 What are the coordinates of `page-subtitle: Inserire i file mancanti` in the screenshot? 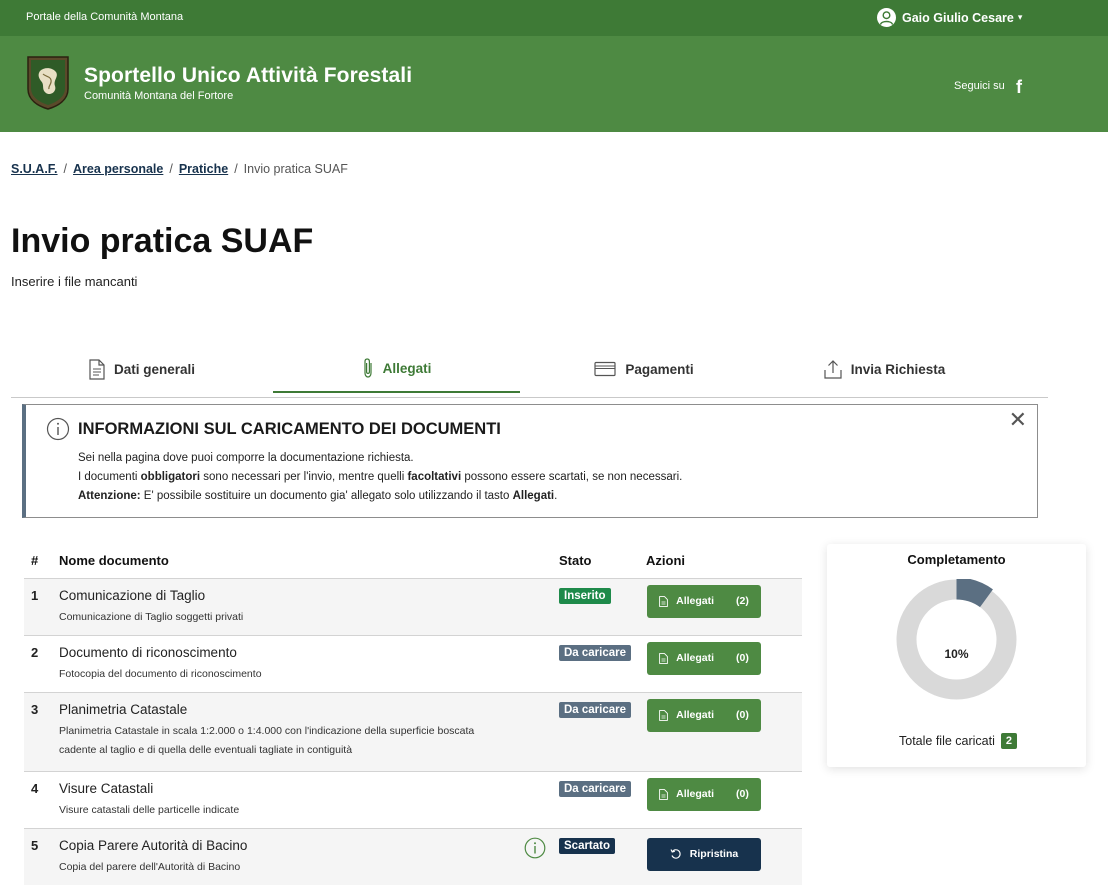 It's located at (74, 281).